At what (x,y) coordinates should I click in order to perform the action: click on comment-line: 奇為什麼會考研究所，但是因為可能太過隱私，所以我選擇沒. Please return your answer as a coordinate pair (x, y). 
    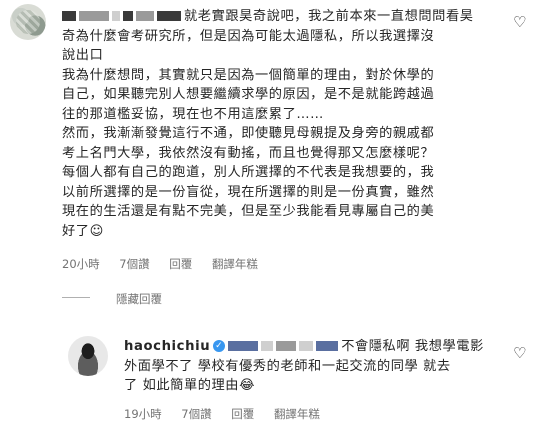
    Looking at the image, I should click on (248, 36).